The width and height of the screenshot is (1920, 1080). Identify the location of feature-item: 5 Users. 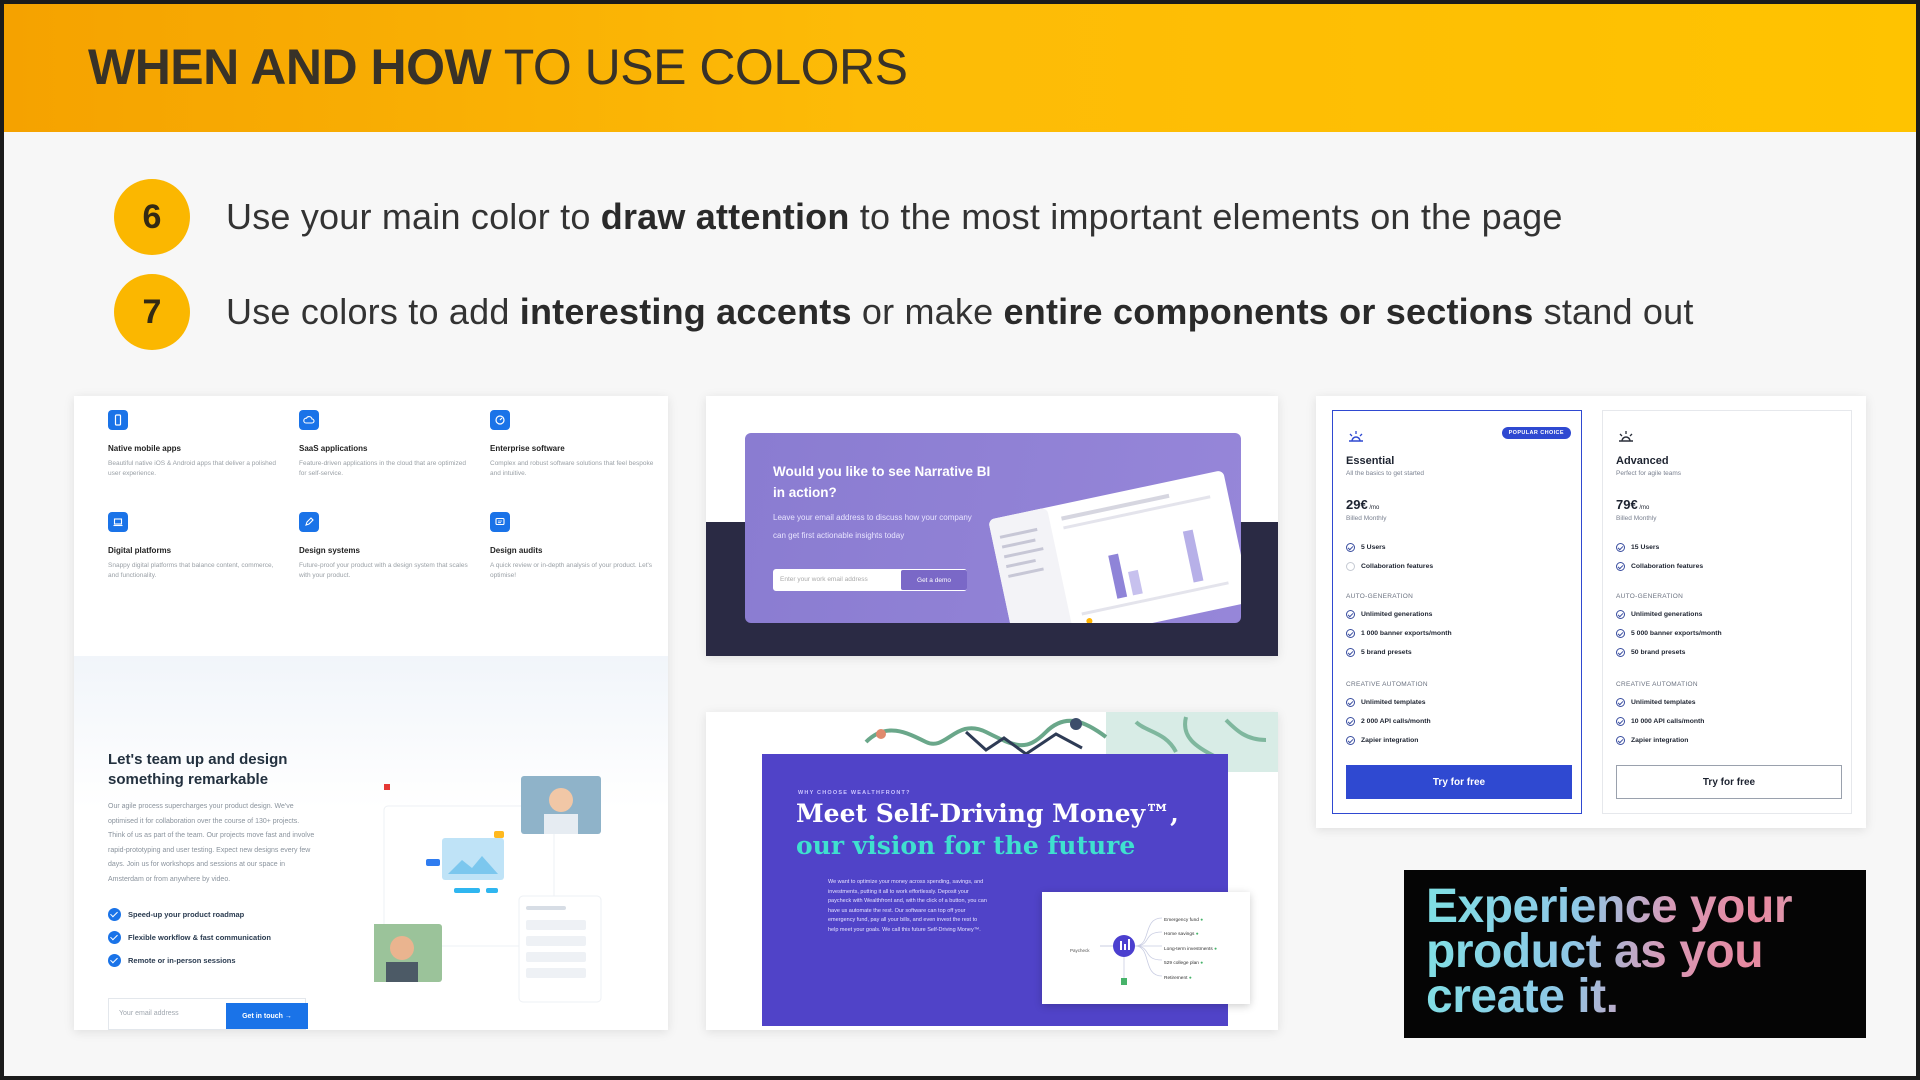
(1366, 547).